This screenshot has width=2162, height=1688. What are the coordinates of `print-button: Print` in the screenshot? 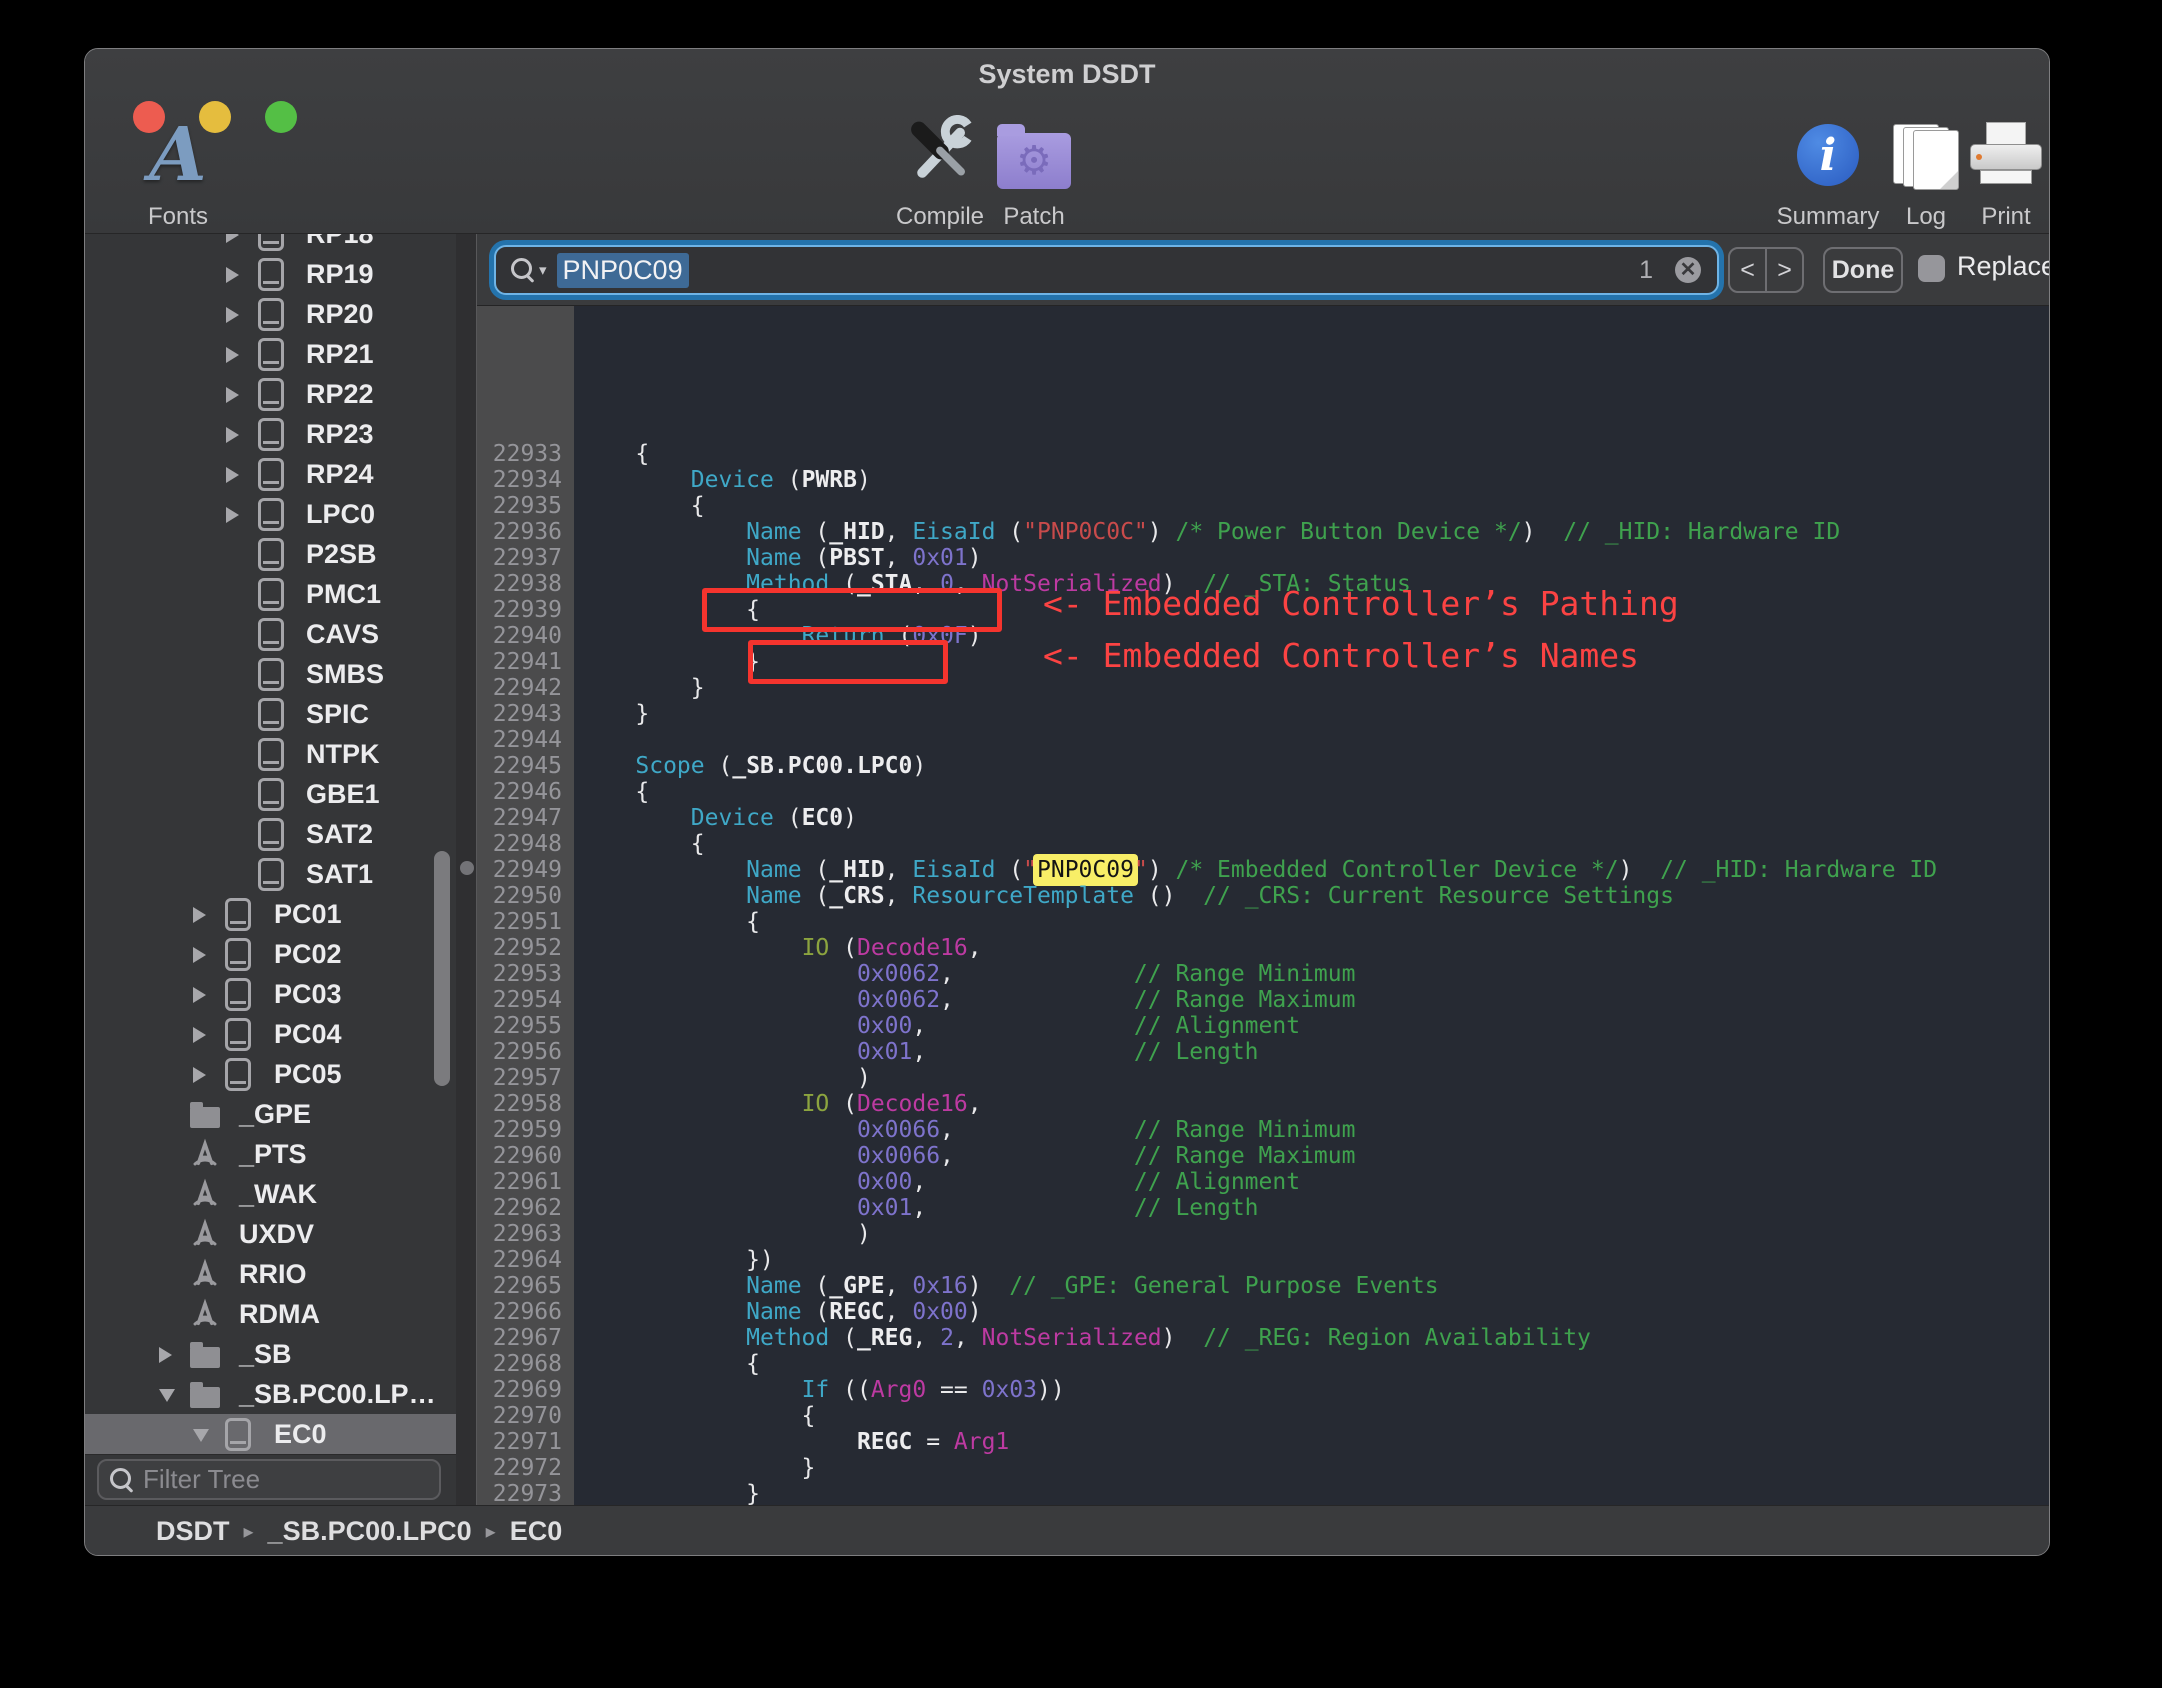 It's located at (1995, 171).